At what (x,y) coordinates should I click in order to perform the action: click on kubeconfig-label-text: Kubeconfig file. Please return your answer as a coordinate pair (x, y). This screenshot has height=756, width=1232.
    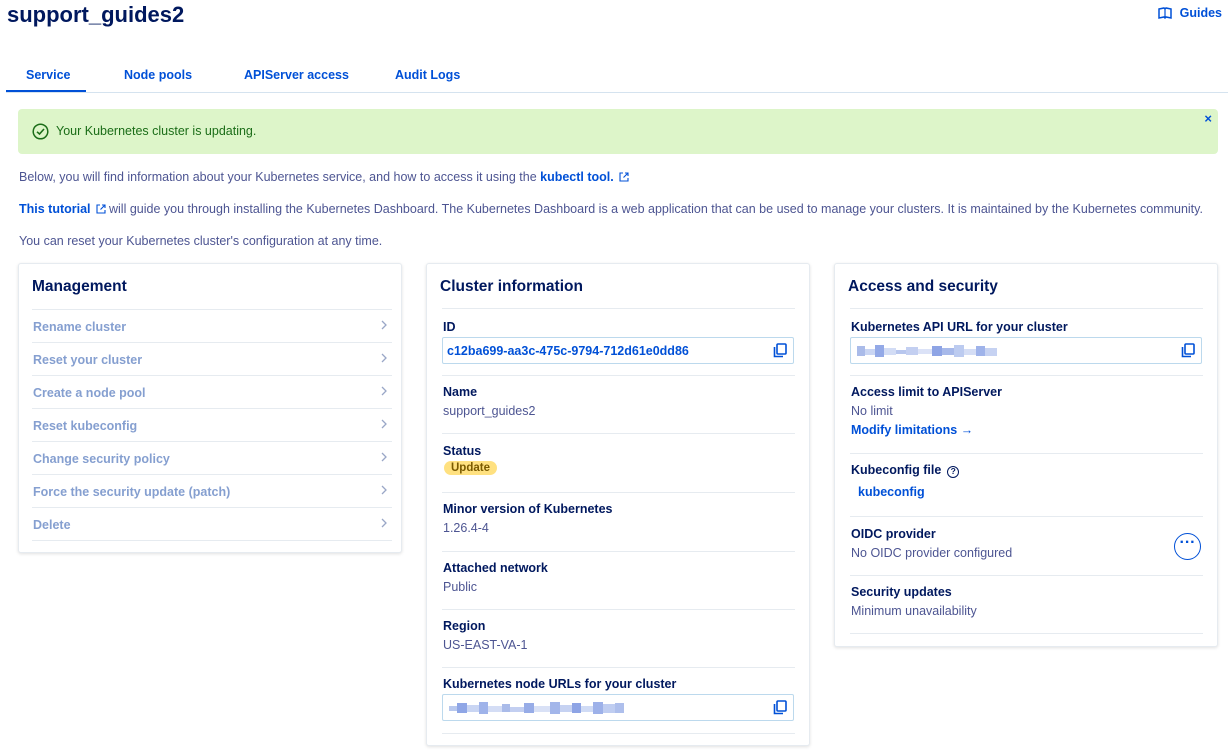
    Looking at the image, I should click on (896, 470).